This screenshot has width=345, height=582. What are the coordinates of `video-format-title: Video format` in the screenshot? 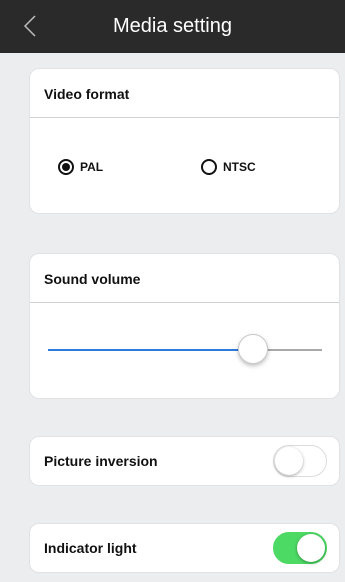 It's located at (87, 94).